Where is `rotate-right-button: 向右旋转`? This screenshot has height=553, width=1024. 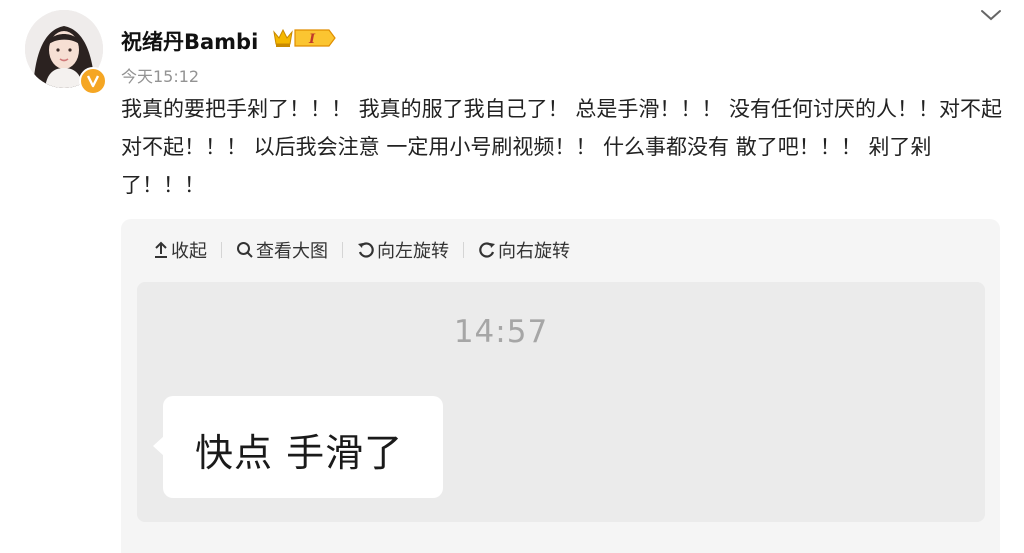 rotate-right-button: 向右旋转 is located at coordinates (524, 250).